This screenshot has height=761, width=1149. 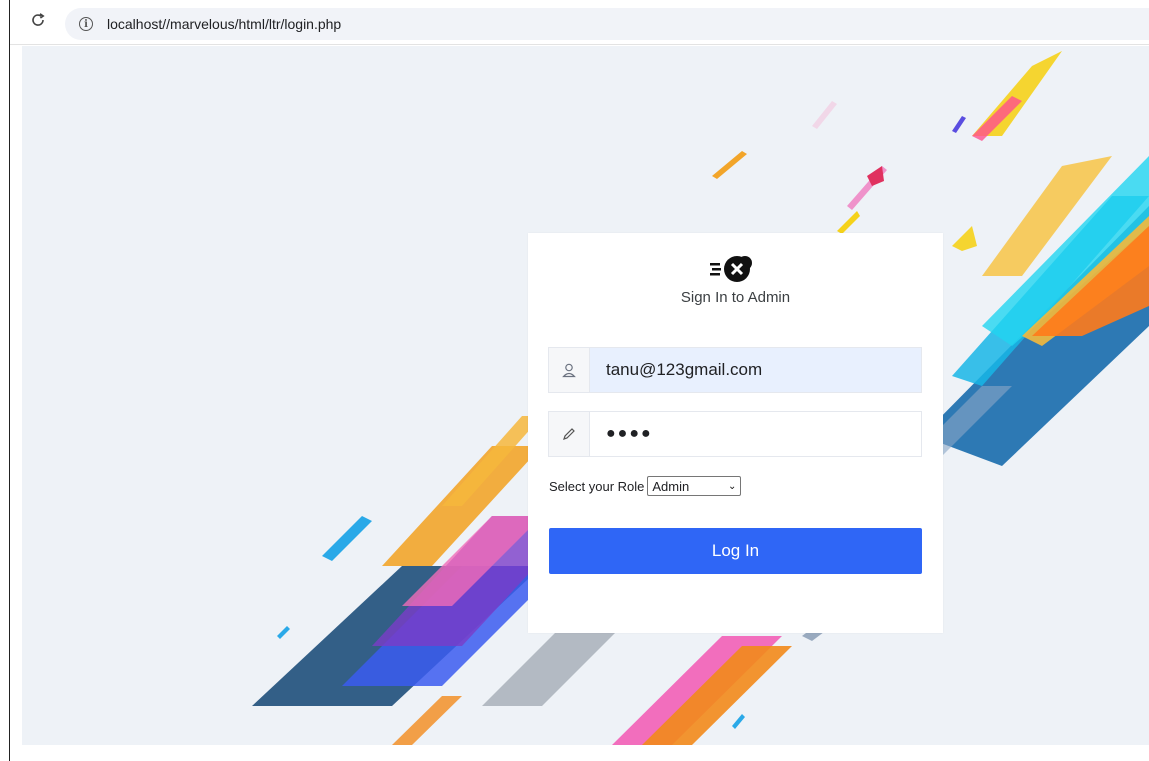 I want to click on email-input: tanu@123gmail.com, so click(x=755, y=370).